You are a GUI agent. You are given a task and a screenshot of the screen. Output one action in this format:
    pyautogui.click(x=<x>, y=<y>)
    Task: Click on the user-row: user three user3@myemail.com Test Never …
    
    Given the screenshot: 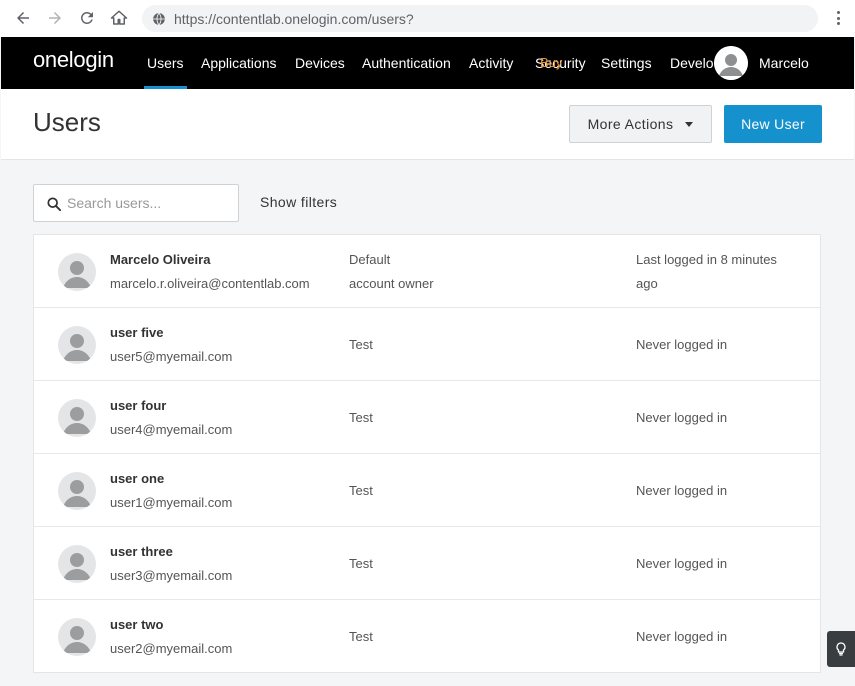 What is the action you would take?
    pyautogui.click(x=427, y=563)
    